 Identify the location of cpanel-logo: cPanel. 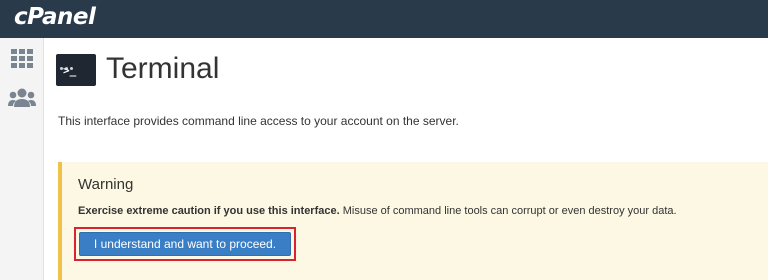
(55, 17).